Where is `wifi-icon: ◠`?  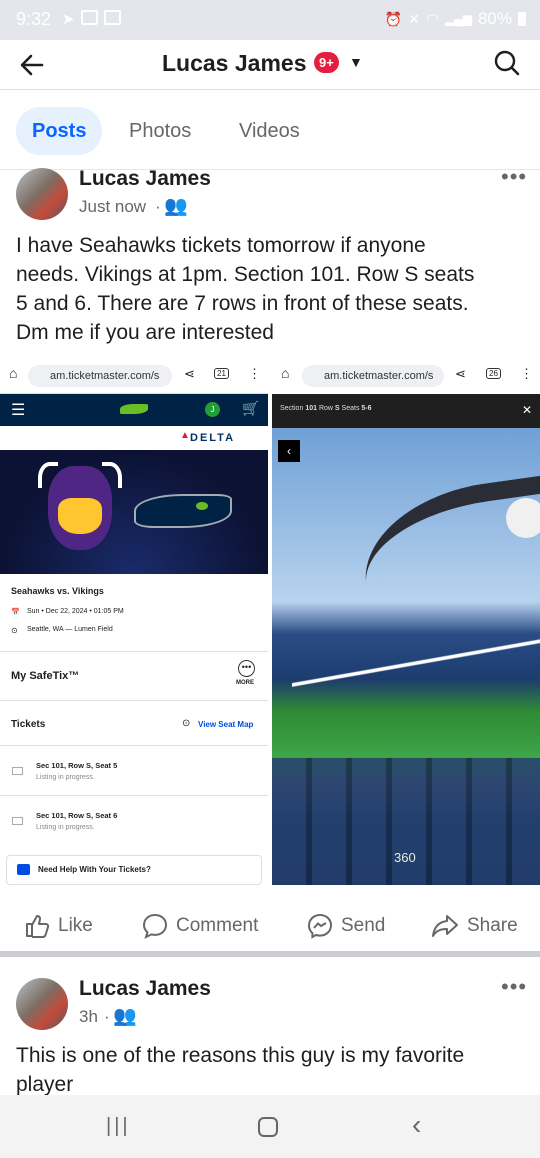 wifi-icon: ◠ is located at coordinates (432, 19).